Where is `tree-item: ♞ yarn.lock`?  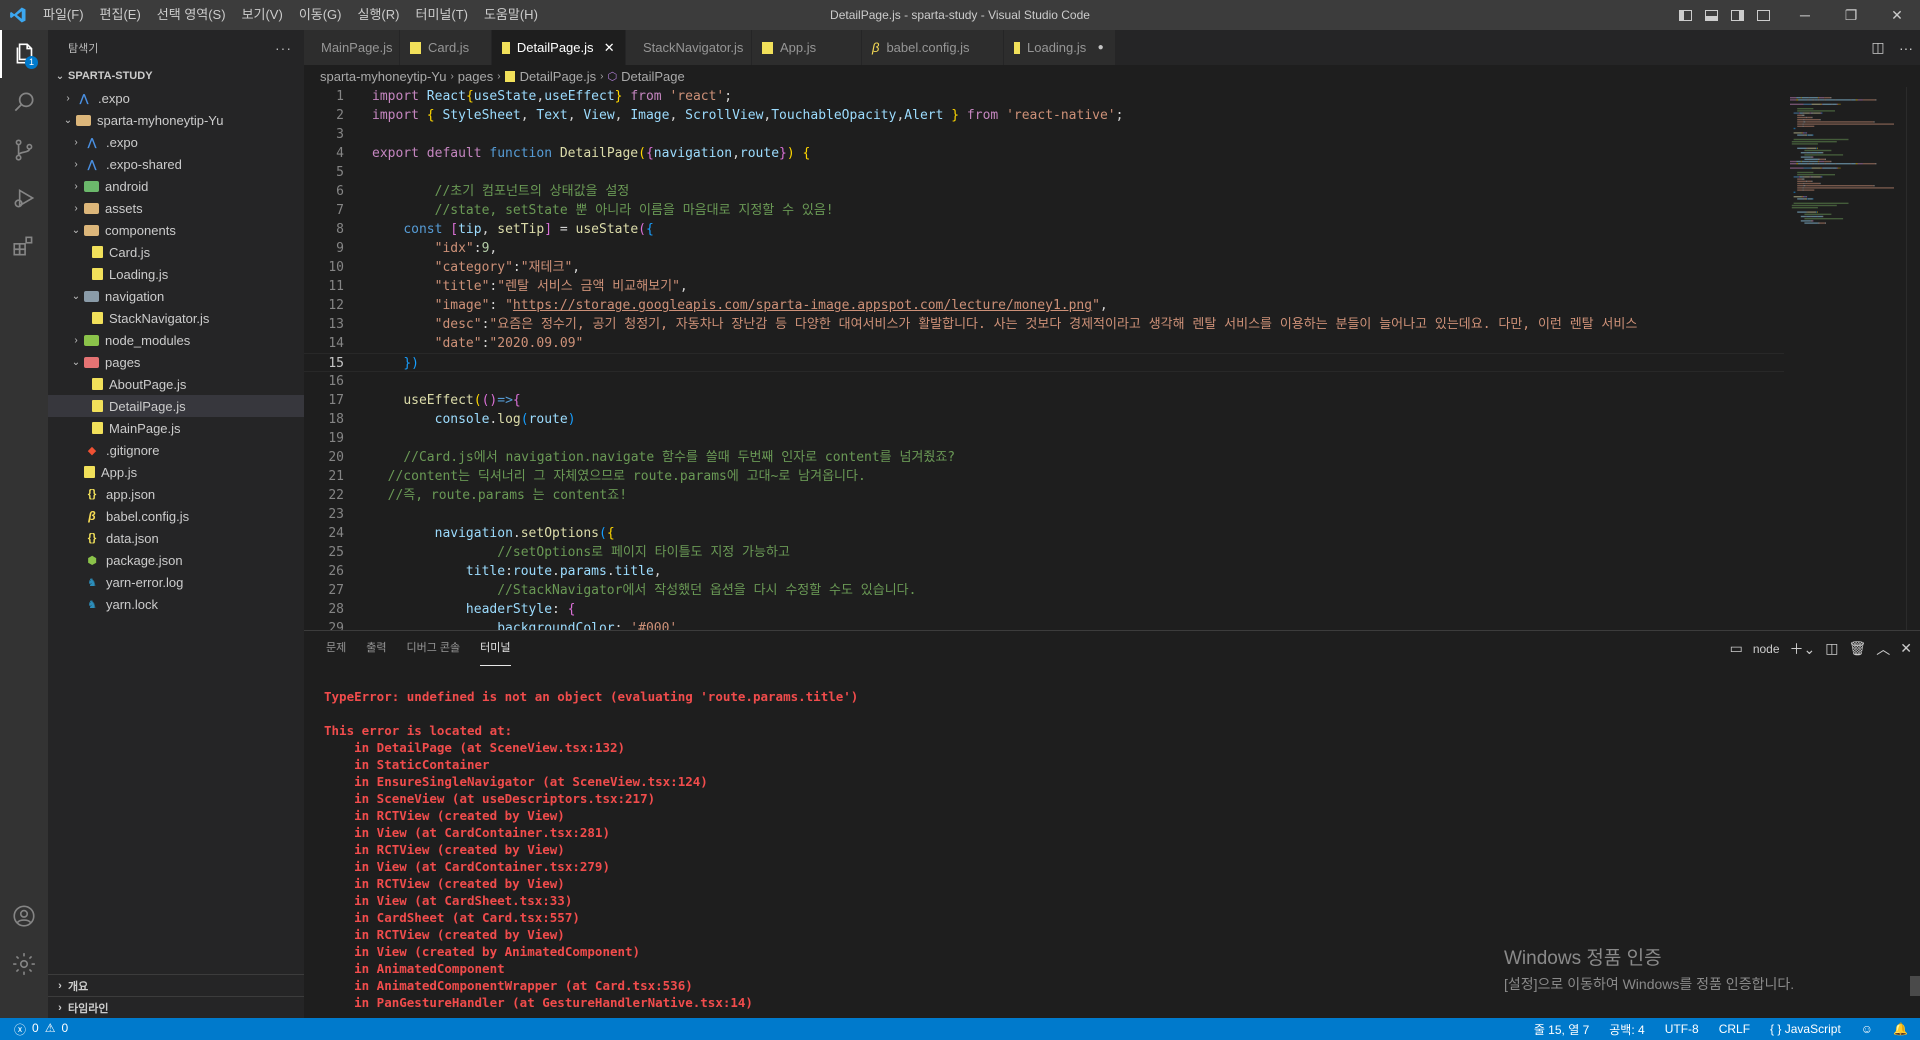
tree-item: ♞ yarn.lock is located at coordinates (176, 604).